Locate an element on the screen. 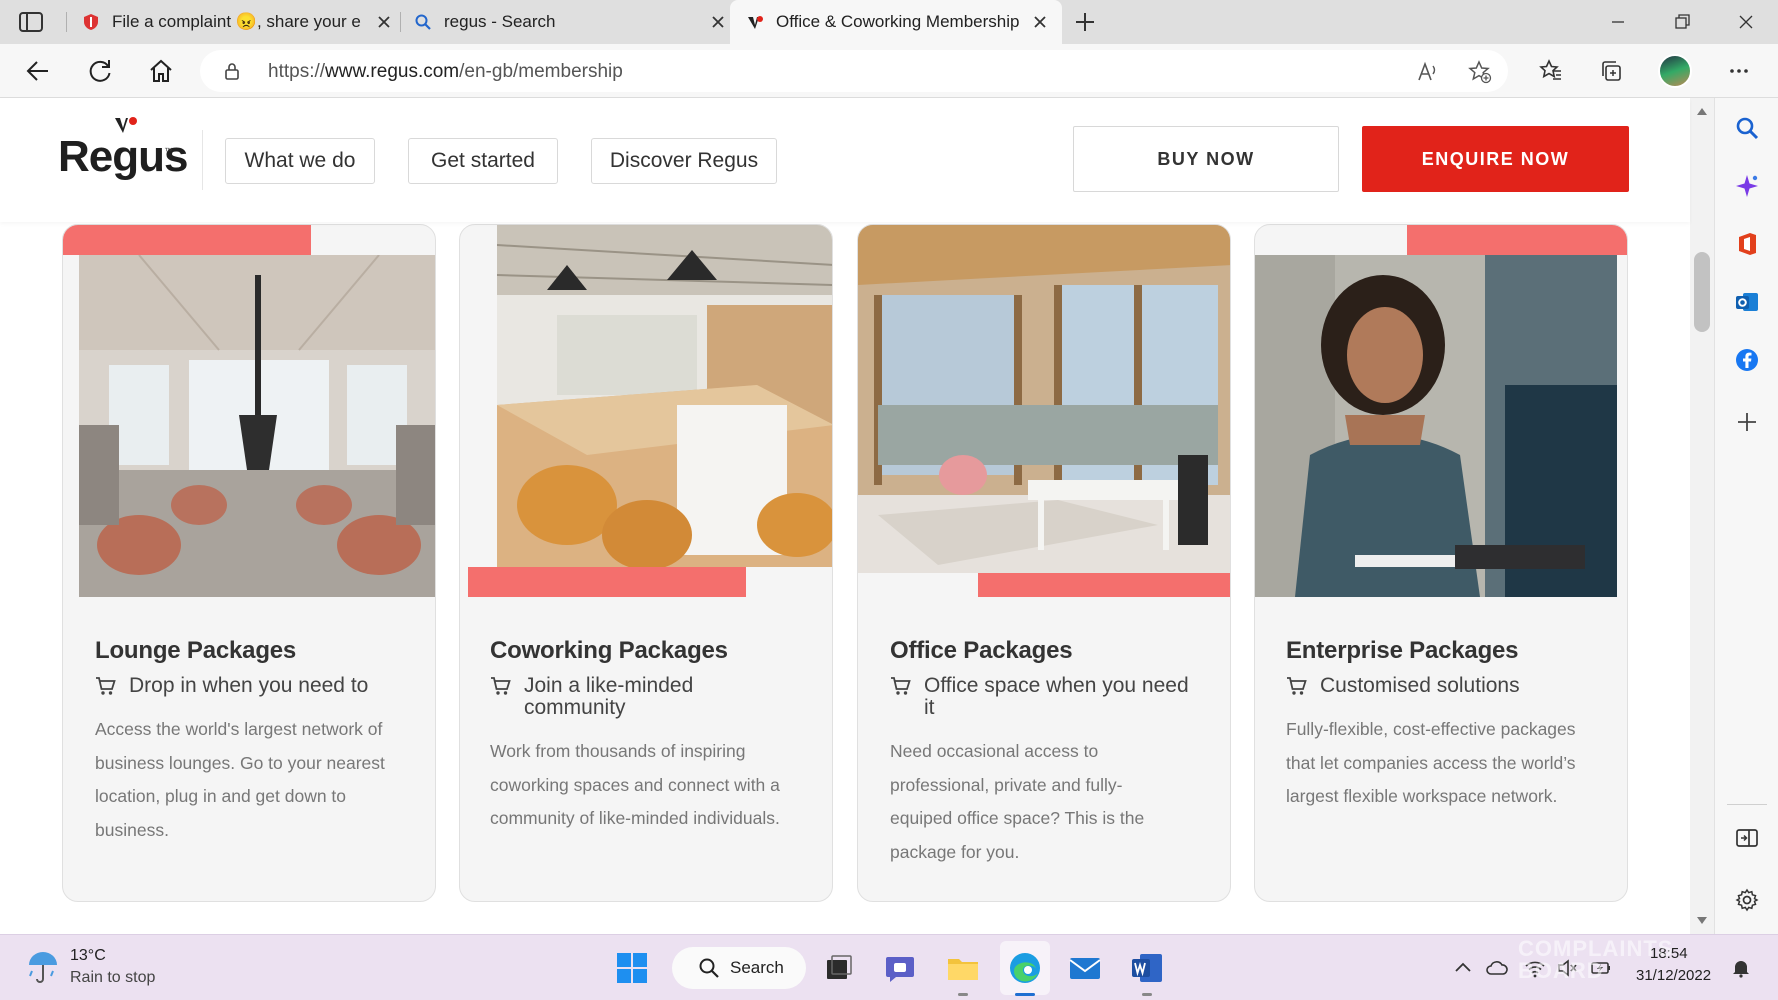 The image size is (1778, 1000). back-arrow-icon is located at coordinates (38, 71).